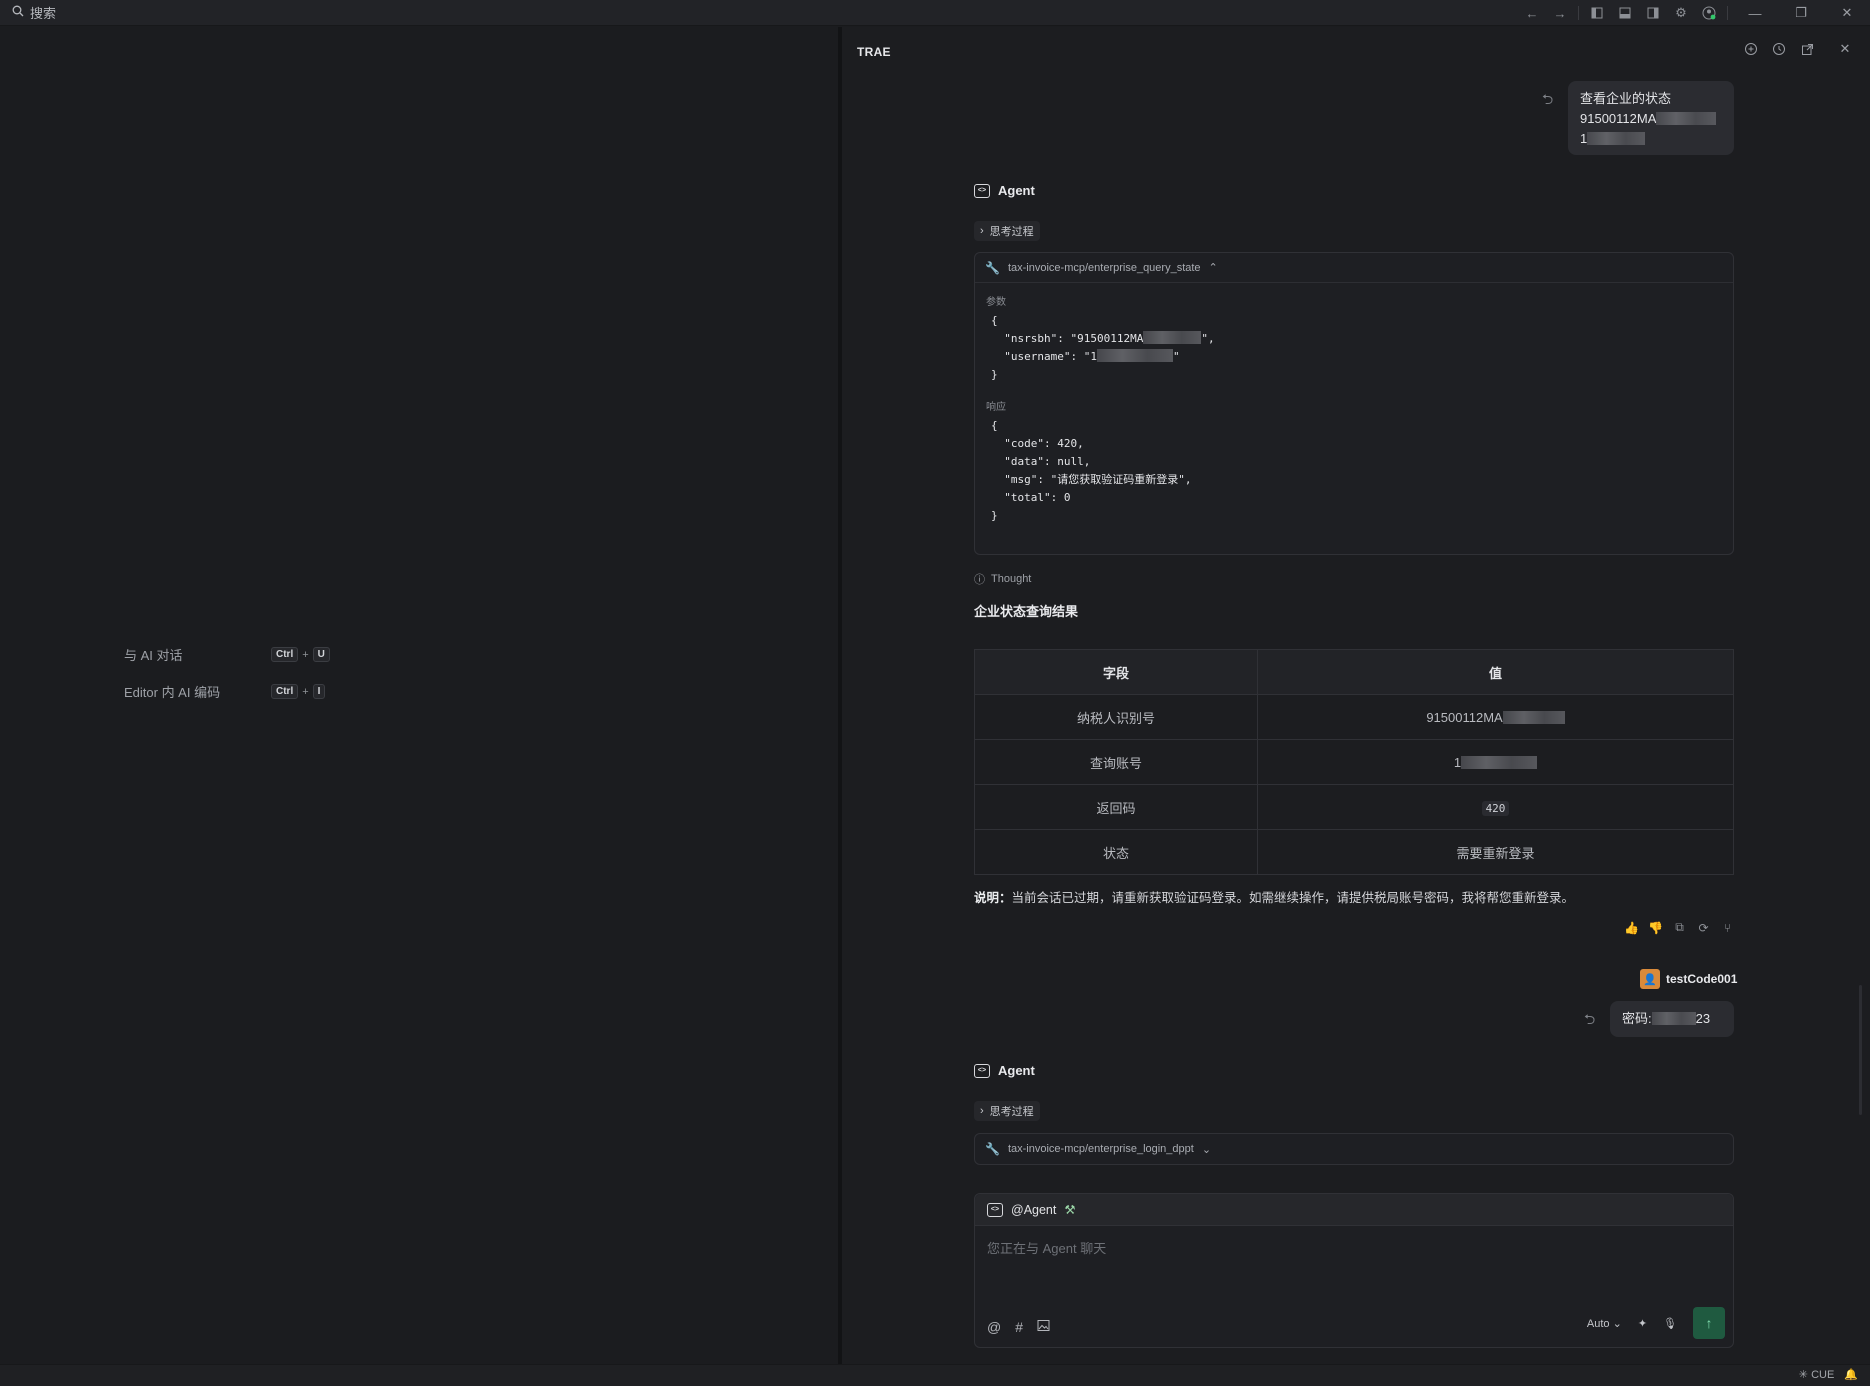 The height and width of the screenshot is (1386, 1870). What do you see at coordinates (1019, 1327) in the screenshot?
I see `hash-context-icon: #` at bounding box center [1019, 1327].